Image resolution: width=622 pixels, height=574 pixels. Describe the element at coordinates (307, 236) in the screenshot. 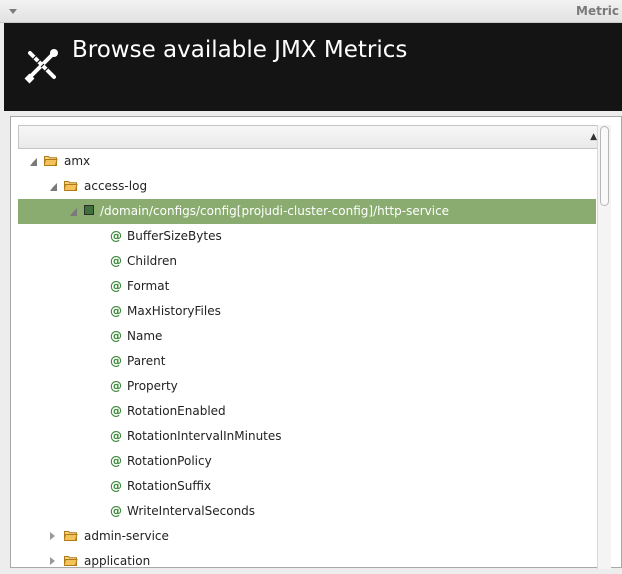

I see `tree-attribute-row: @ BufferSizeBytes` at that location.